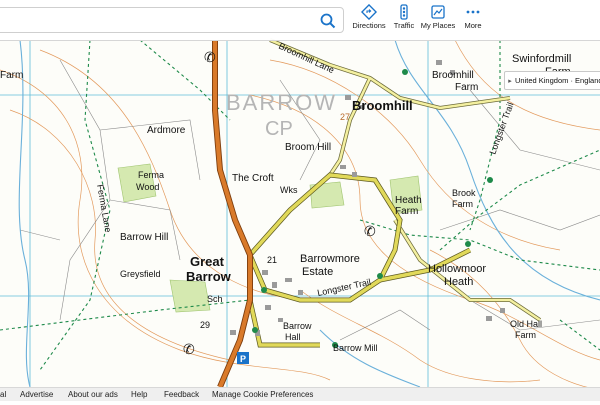 The image size is (600, 405). Describe the element at coordinates (369, 12) in the screenshot. I see `directions-icon` at that location.